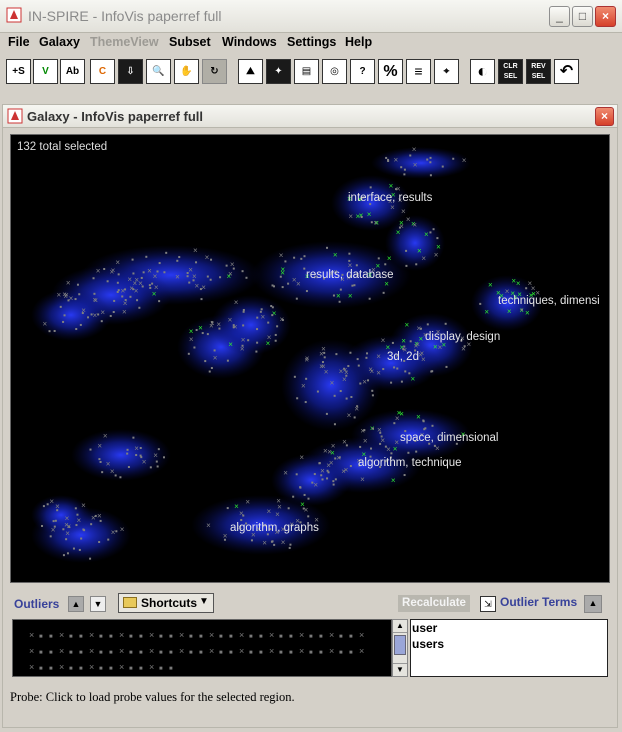 The width and height of the screenshot is (622, 732). What do you see at coordinates (605, 16) in the screenshot?
I see `close-button: ×` at bounding box center [605, 16].